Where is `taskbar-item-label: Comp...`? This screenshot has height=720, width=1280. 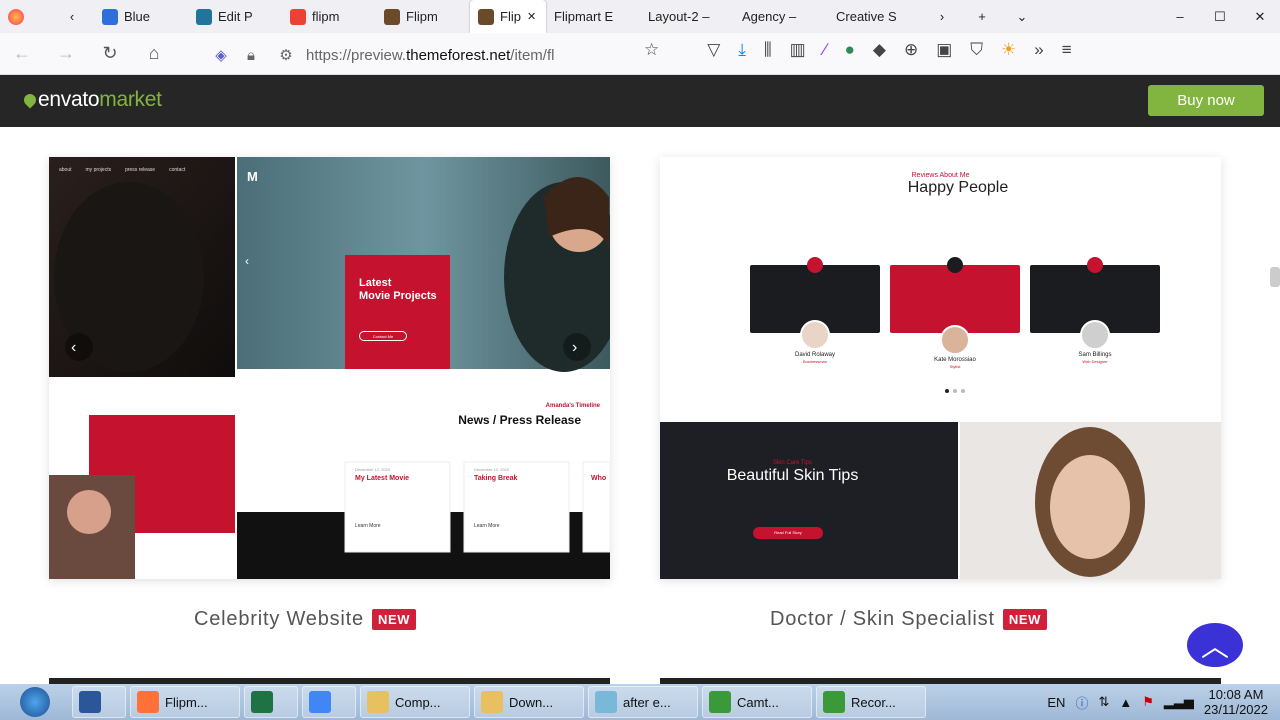 taskbar-item-label: Comp... is located at coordinates (418, 702).